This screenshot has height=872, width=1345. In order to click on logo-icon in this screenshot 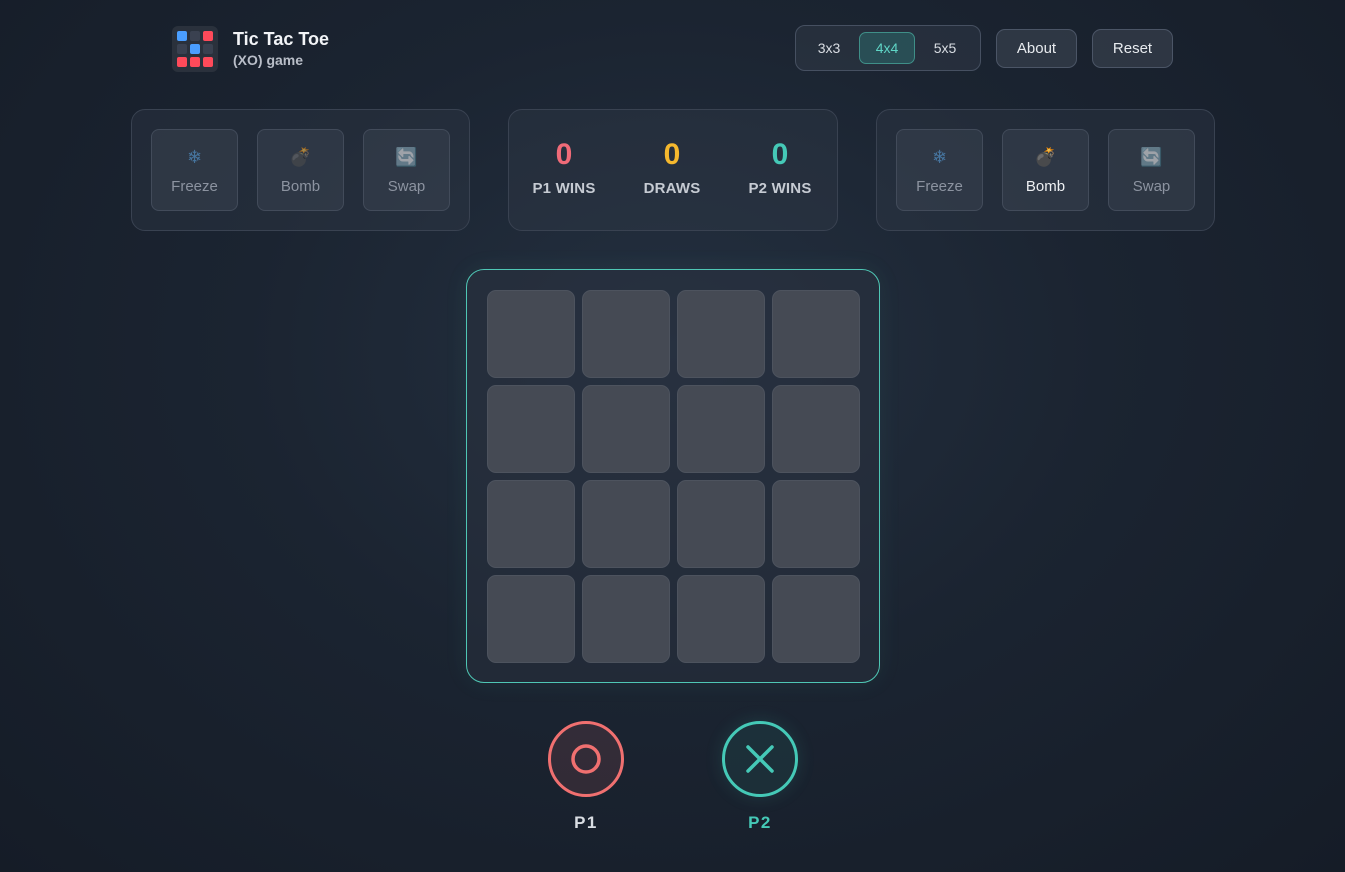, I will do `click(195, 49)`.